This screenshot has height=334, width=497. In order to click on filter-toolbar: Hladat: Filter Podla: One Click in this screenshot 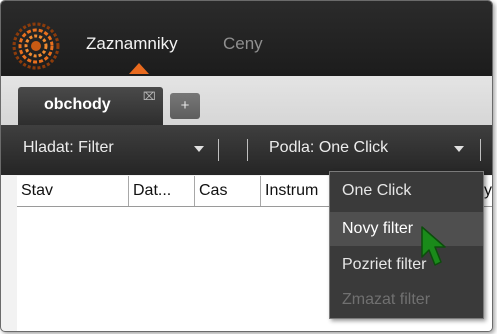, I will do `click(246, 150)`.